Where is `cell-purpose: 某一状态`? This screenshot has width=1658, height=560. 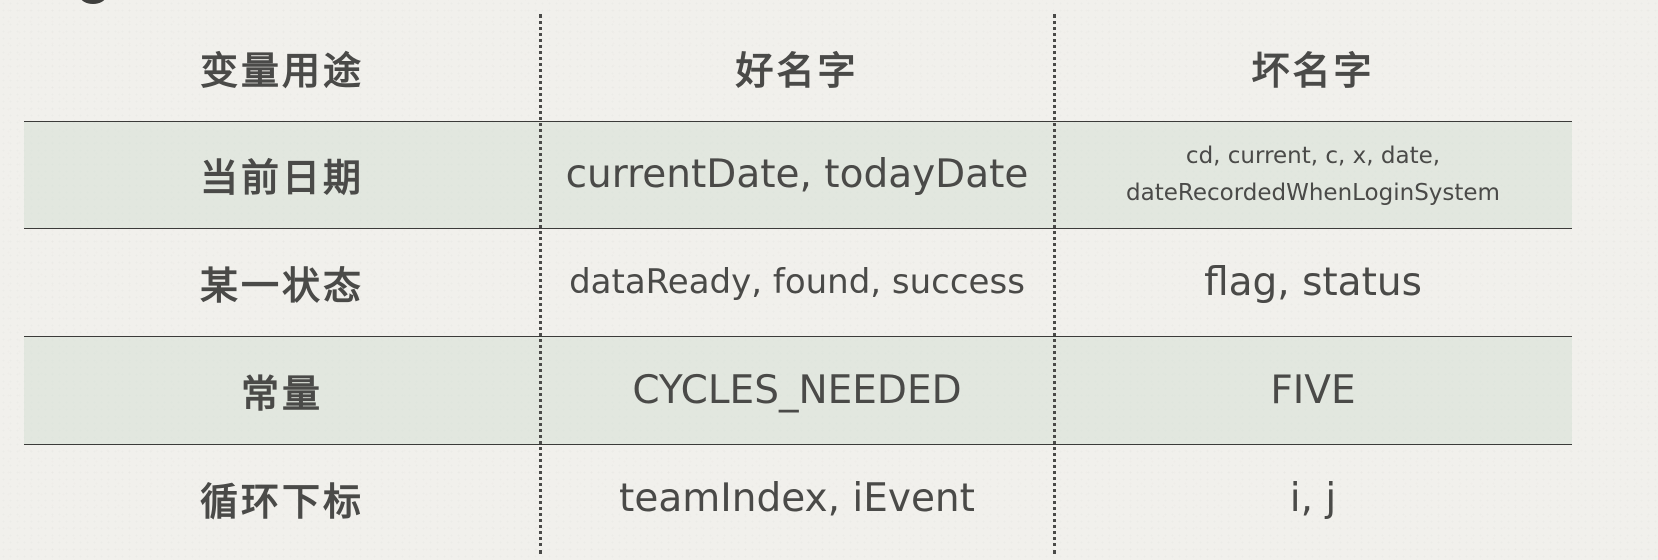
cell-purpose: 某一状态 is located at coordinates (282, 282).